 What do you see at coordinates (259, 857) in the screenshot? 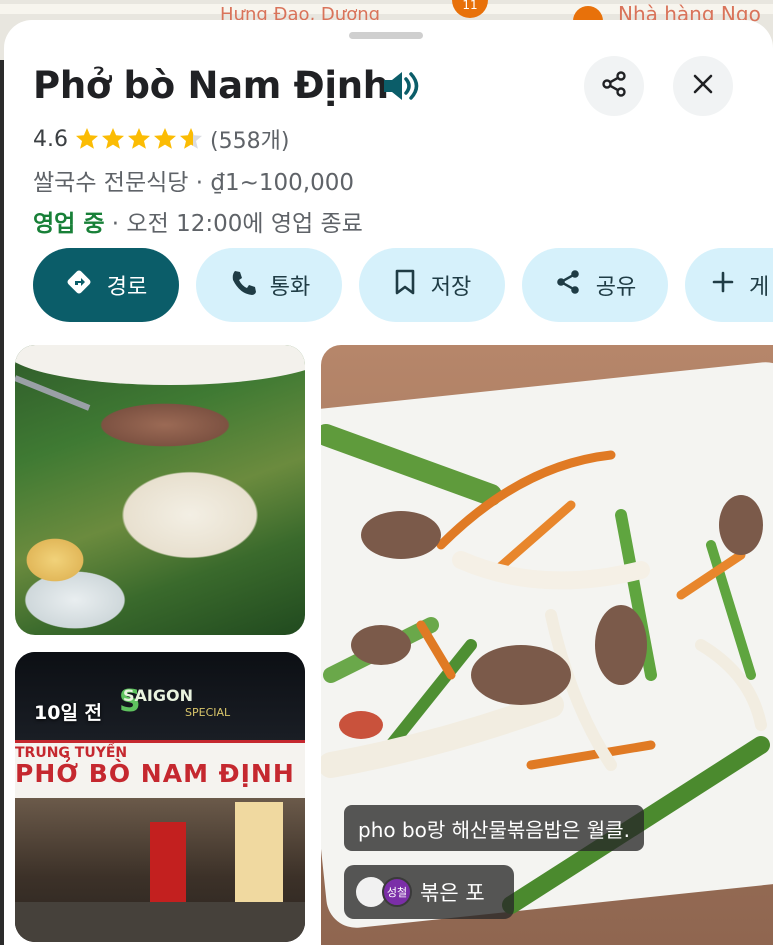
I see `store-door` at bounding box center [259, 857].